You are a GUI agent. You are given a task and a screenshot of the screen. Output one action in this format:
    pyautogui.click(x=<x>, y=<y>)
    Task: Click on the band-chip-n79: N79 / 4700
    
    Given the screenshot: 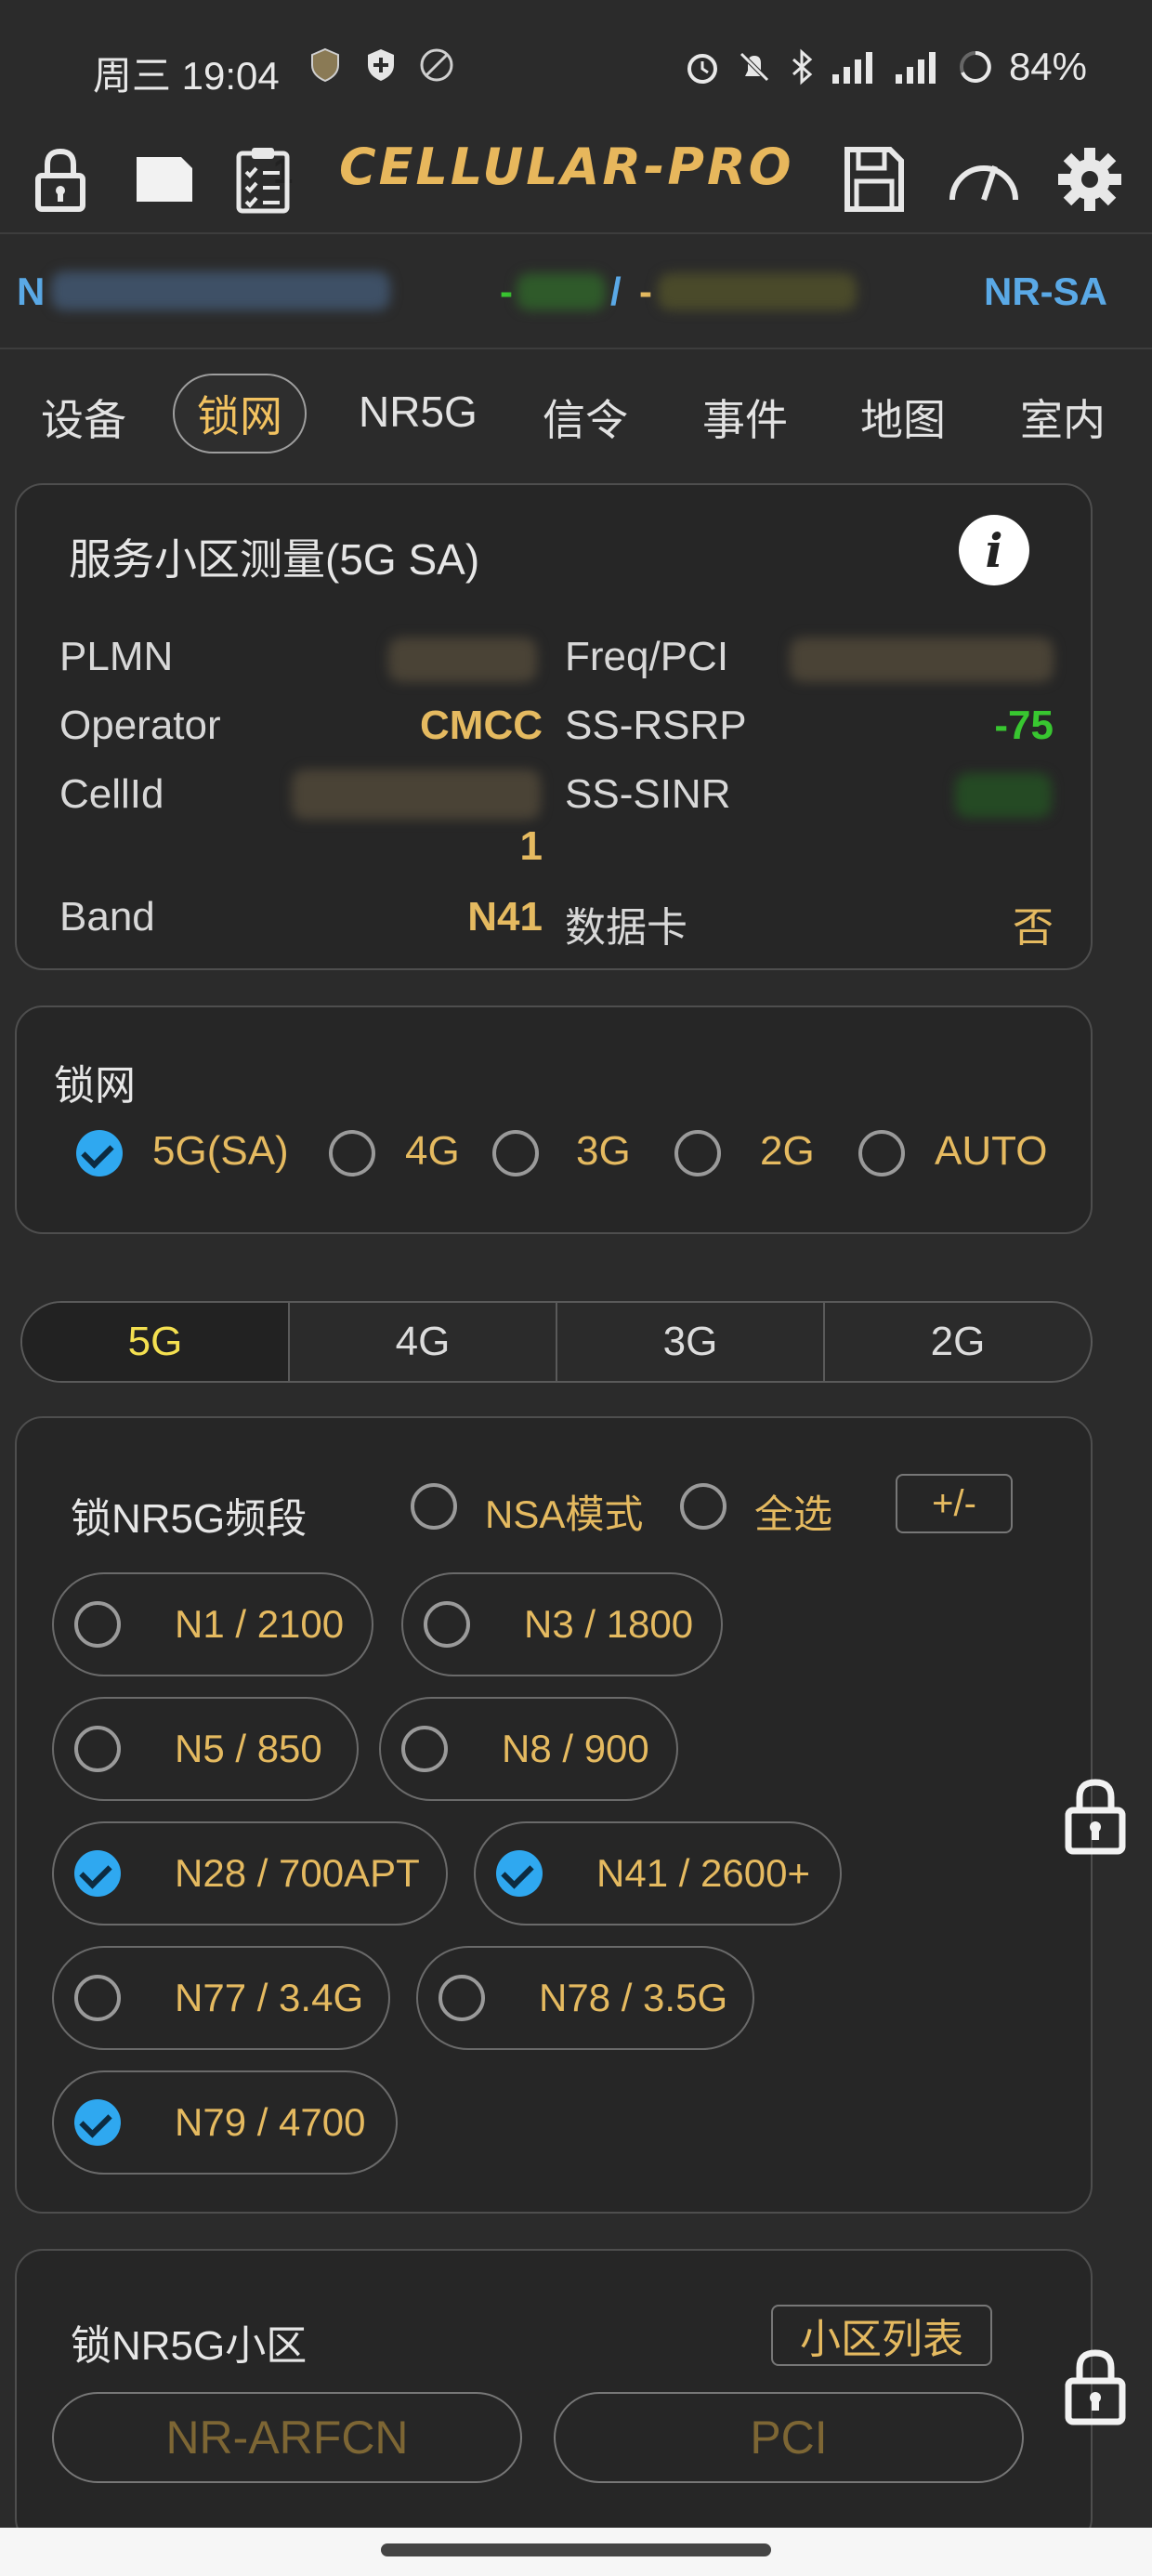 What is the action you would take?
    pyautogui.click(x=225, y=2122)
    